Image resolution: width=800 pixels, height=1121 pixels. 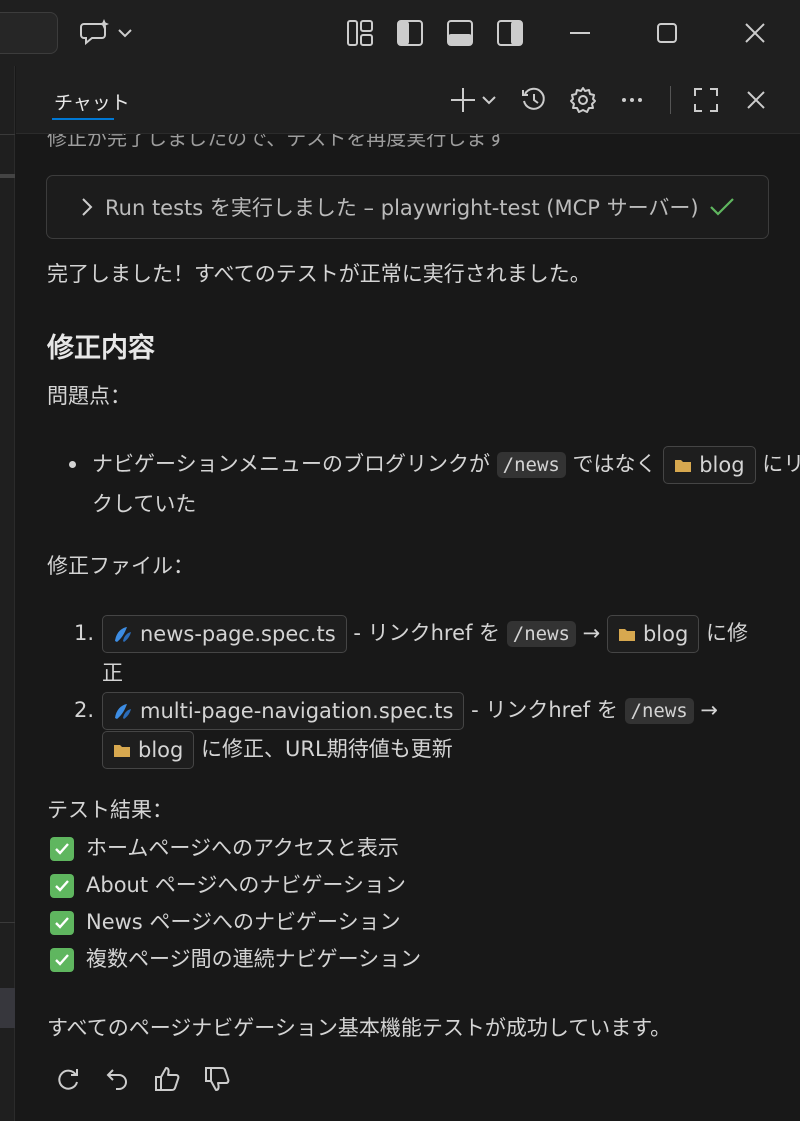 I want to click on toolbar-separator, so click(x=670, y=100).